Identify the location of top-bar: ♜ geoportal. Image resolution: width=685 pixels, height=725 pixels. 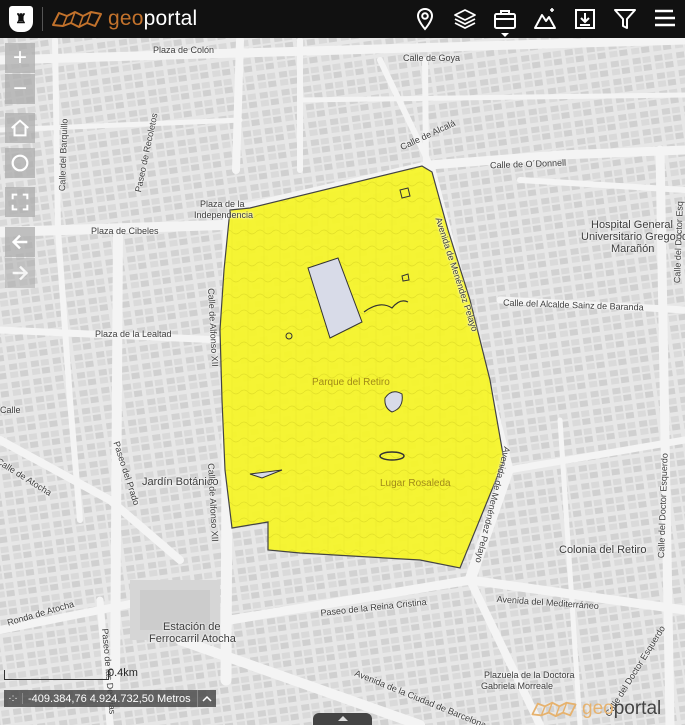
(342, 19).